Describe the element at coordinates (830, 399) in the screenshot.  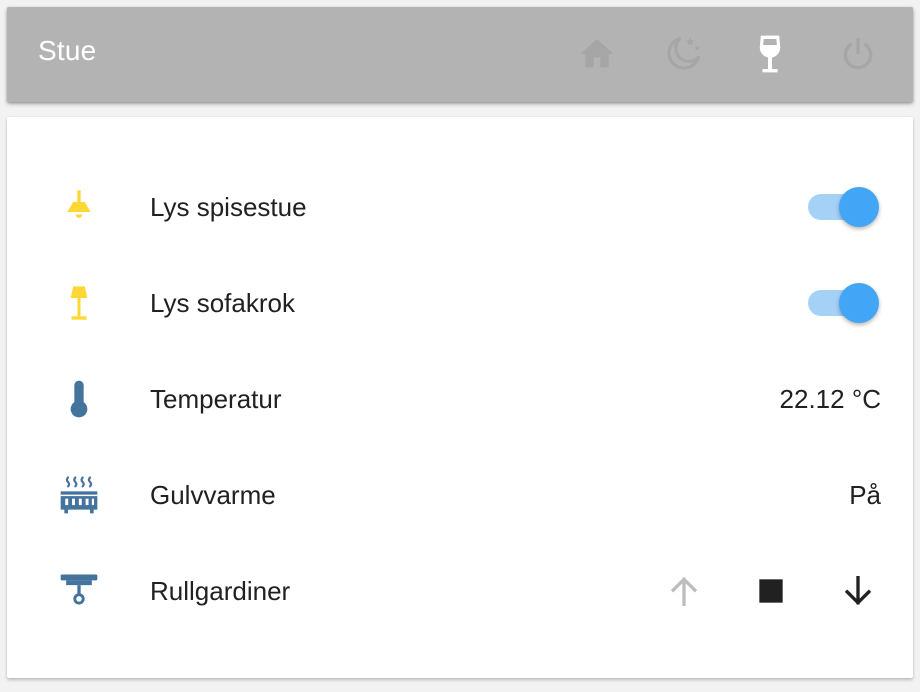
I see `temperature-value: 22.12 °C` at that location.